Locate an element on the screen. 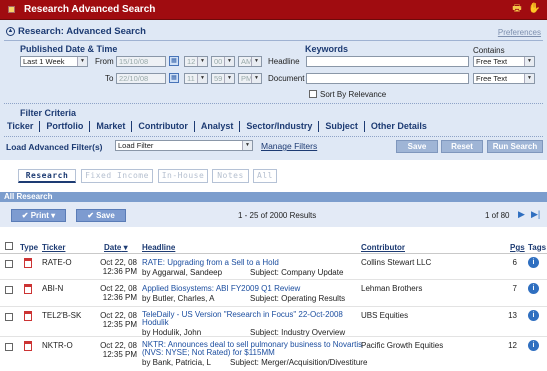 This screenshot has height=371, width=547. col-contributor: Contributor is located at coordinates (383, 247).